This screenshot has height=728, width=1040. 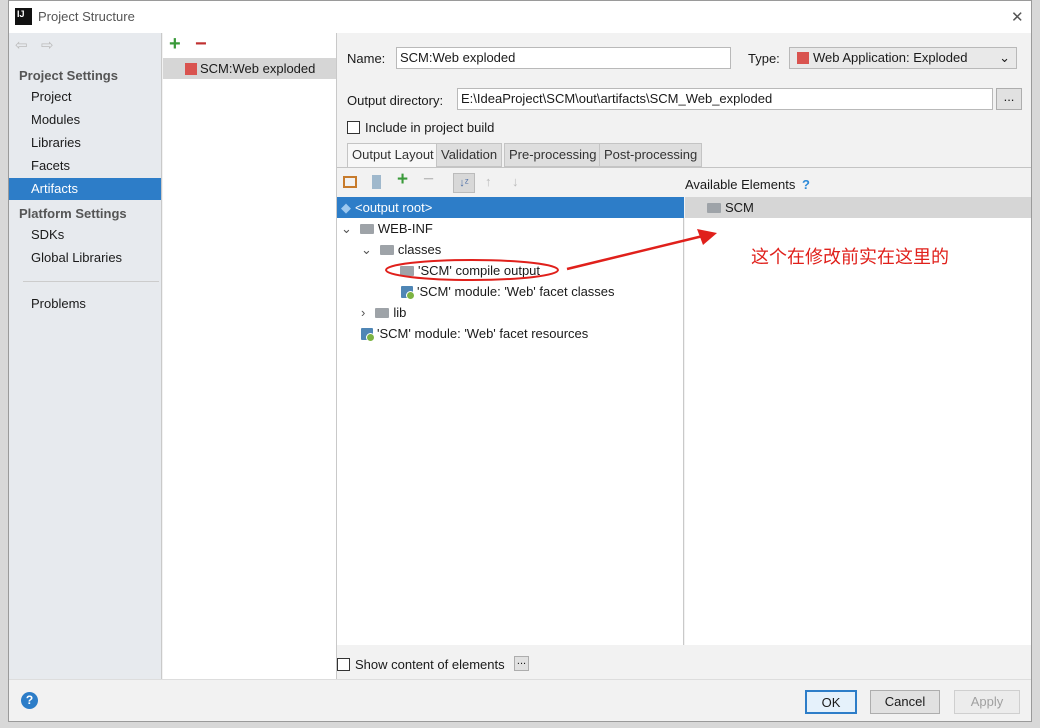 What do you see at coordinates (469, 155) in the screenshot?
I see `tab-validation: Validation` at bounding box center [469, 155].